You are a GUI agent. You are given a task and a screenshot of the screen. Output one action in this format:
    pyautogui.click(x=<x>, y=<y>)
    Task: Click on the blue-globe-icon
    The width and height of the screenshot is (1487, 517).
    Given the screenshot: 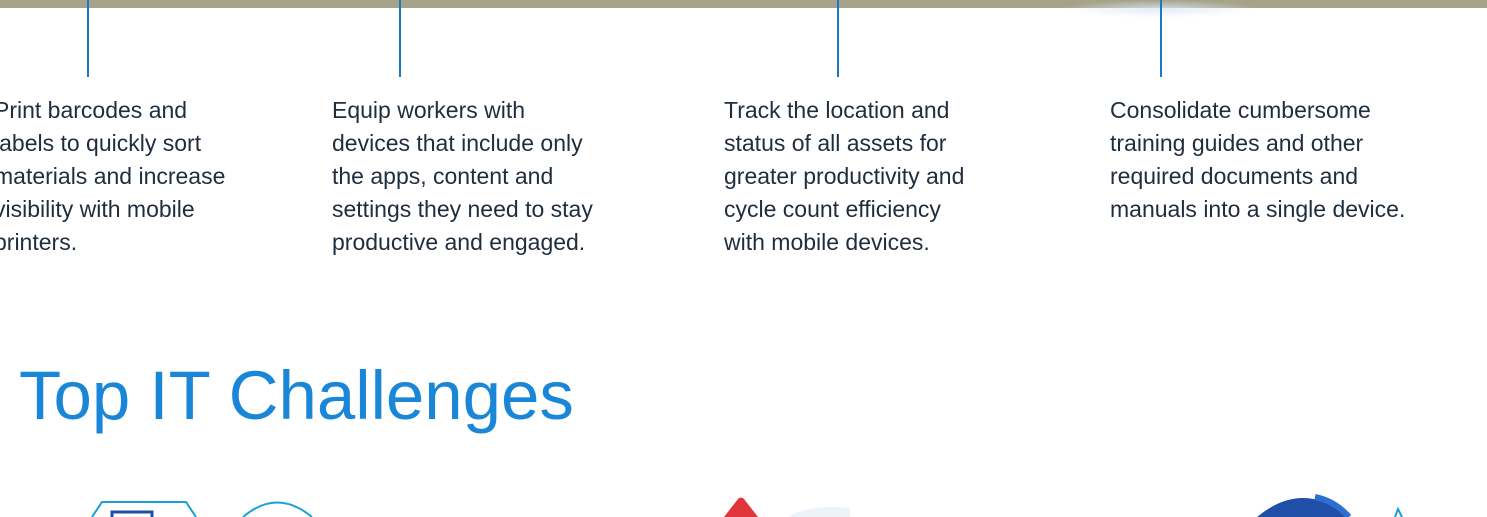 What is the action you would take?
    pyautogui.click(x=1330, y=505)
    